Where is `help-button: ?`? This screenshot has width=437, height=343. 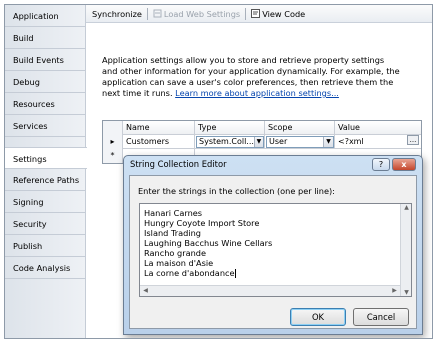 help-button: ? is located at coordinates (381, 164).